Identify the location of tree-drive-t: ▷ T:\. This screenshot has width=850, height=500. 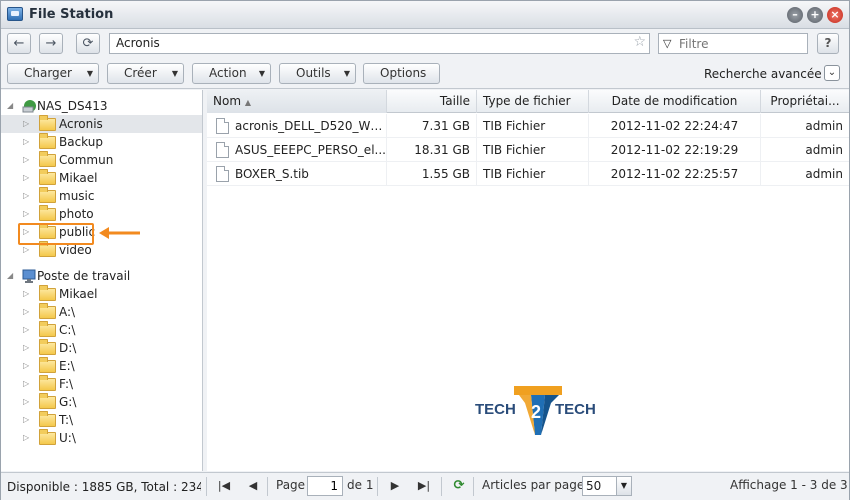
(108, 420).